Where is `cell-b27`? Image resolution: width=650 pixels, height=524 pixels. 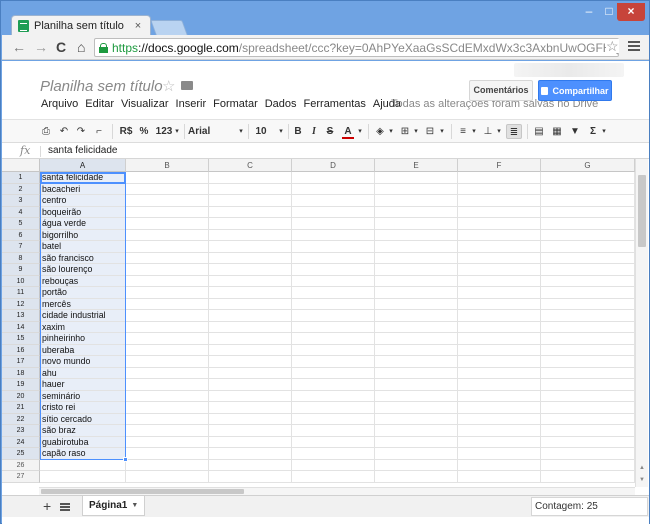
cell-b27 is located at coordinates (167, 477).